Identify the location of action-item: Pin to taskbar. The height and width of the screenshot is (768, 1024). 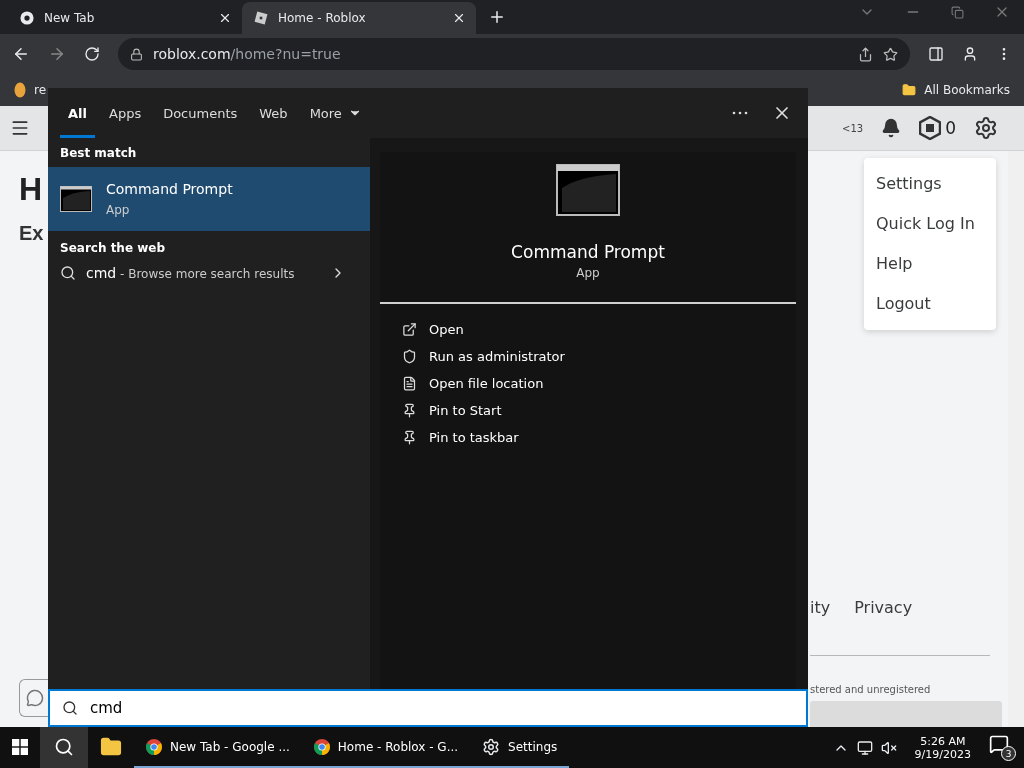
(588, 437).